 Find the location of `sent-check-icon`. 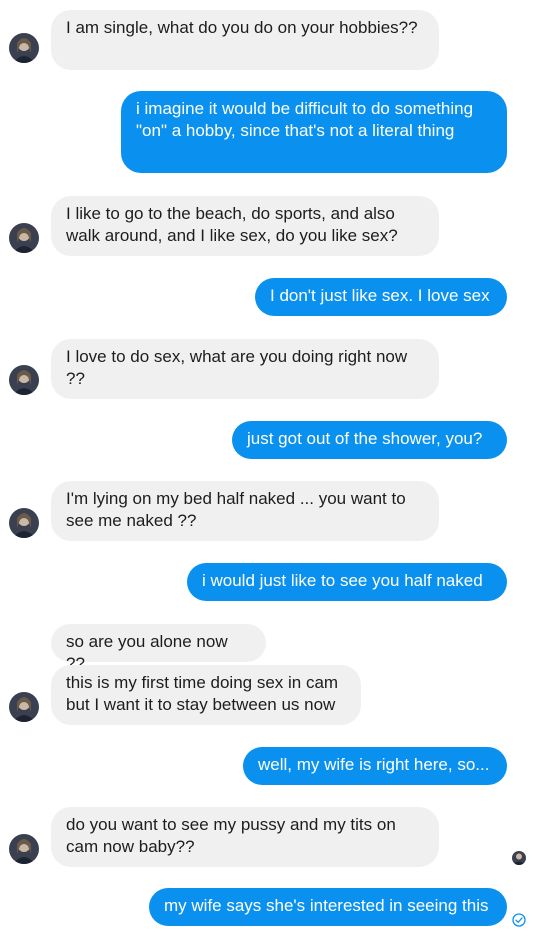

sent-check-icon is located at coordinates (519, 920).